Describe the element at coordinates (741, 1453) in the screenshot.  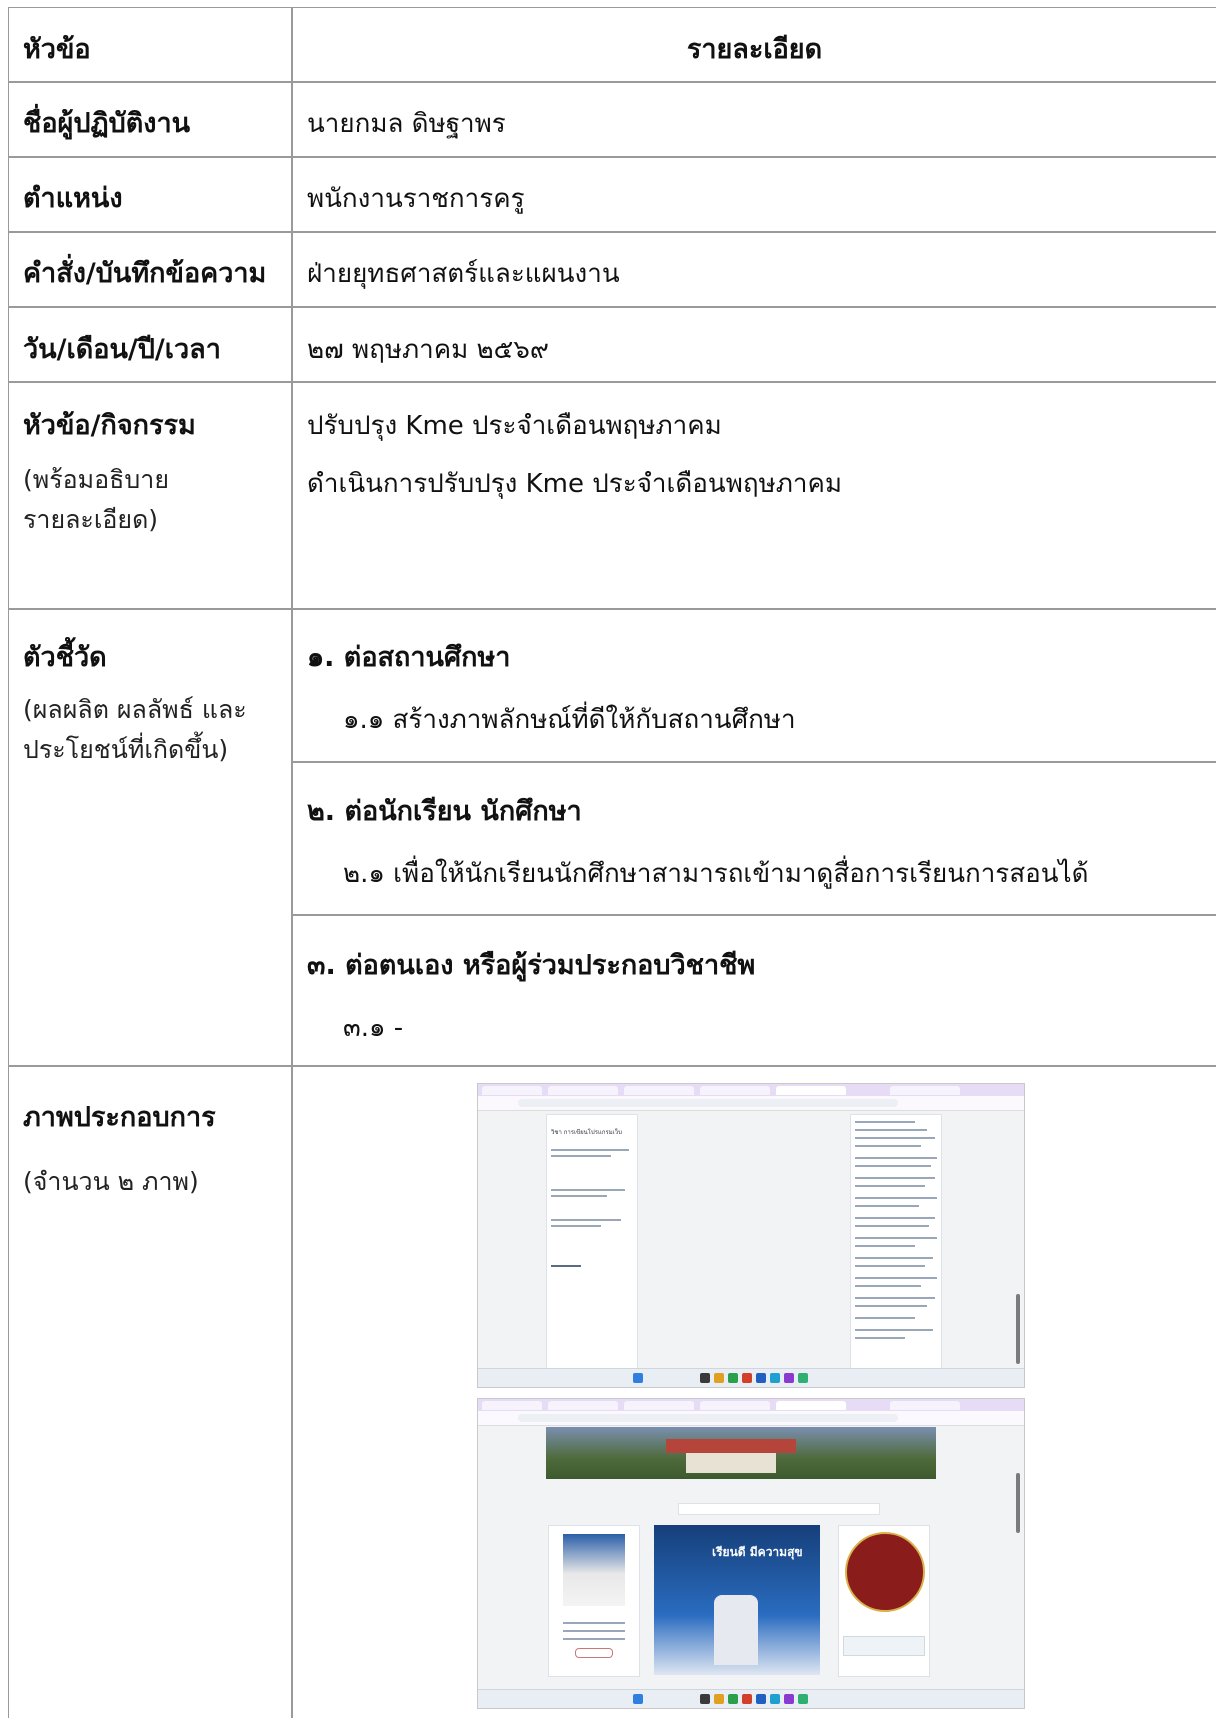
I see `campus-photo-banner` at that location.